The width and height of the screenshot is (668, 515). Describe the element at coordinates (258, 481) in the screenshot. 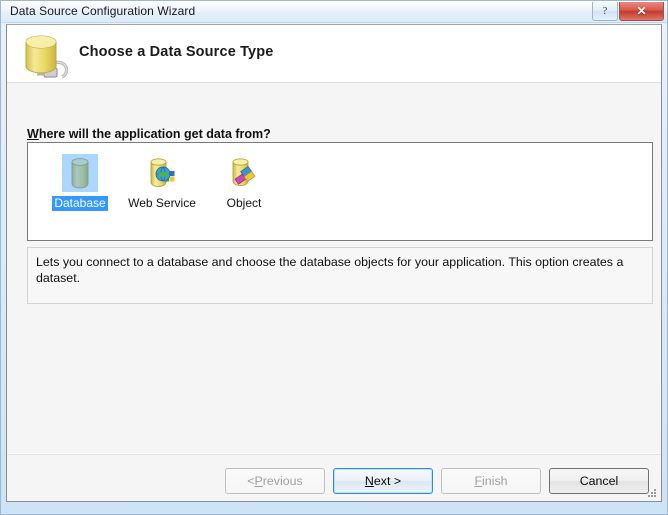

I see `previous-button-accesskey: P` at that location.